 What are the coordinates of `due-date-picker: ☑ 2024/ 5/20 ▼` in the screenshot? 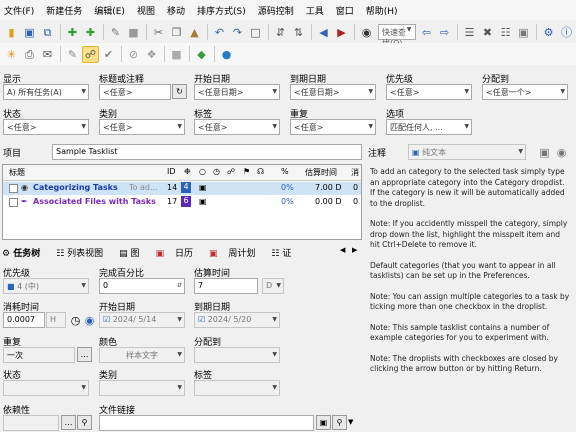 It's located at (237, 320).